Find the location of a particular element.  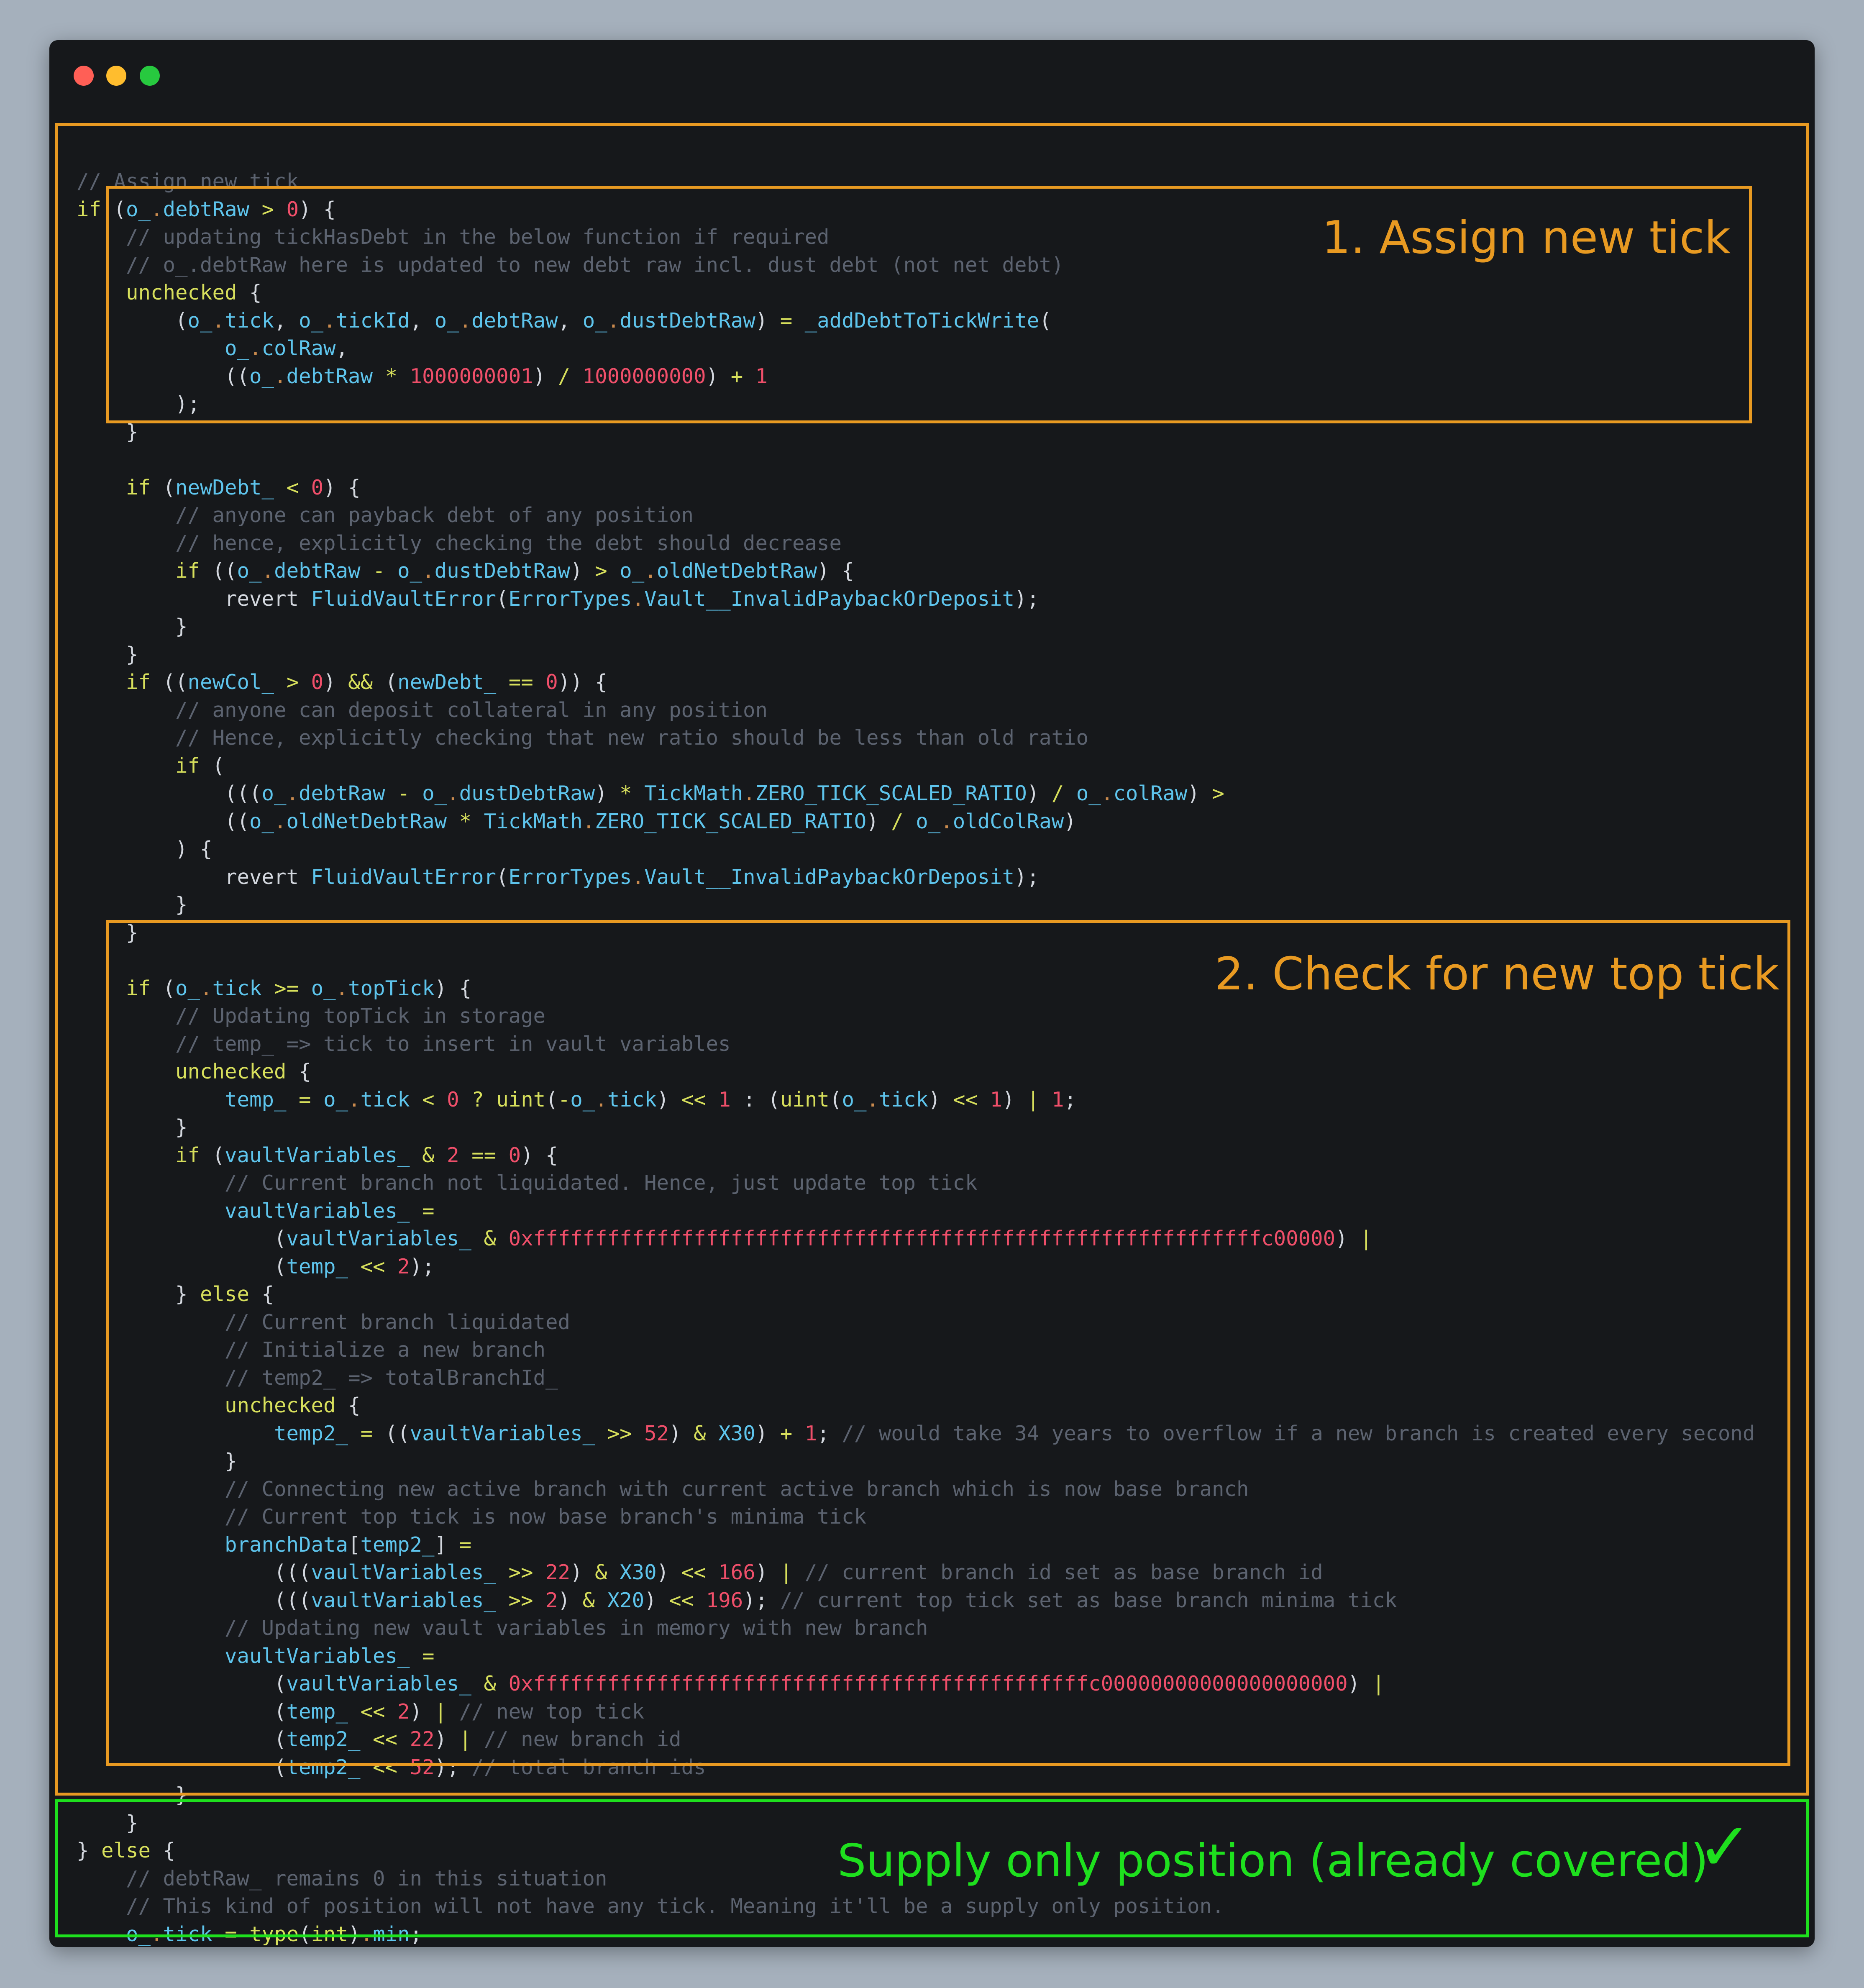

minimize-window-button is located at coordinates (116, 76).